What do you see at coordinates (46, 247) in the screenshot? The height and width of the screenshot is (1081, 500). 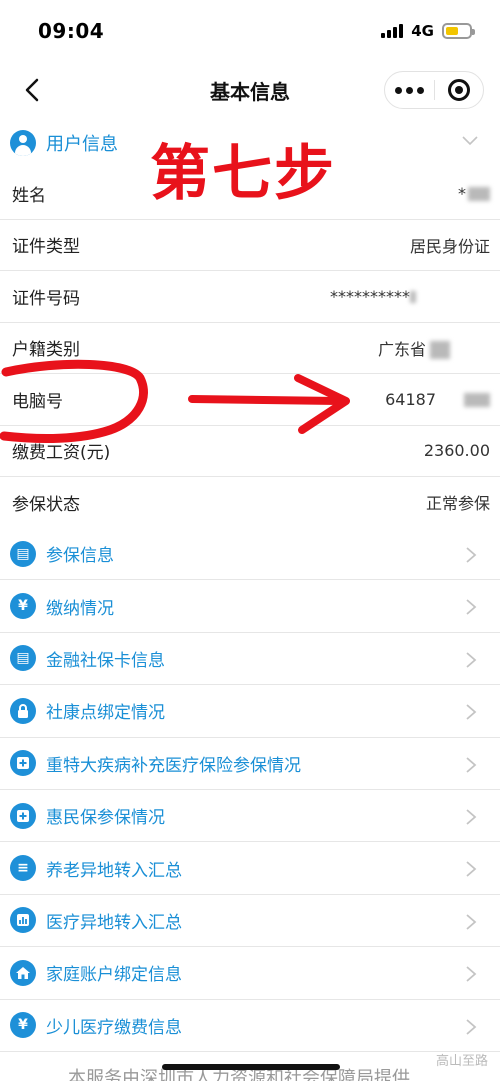 I see `info-label: 证件类型` at bounding box center [46, 247].